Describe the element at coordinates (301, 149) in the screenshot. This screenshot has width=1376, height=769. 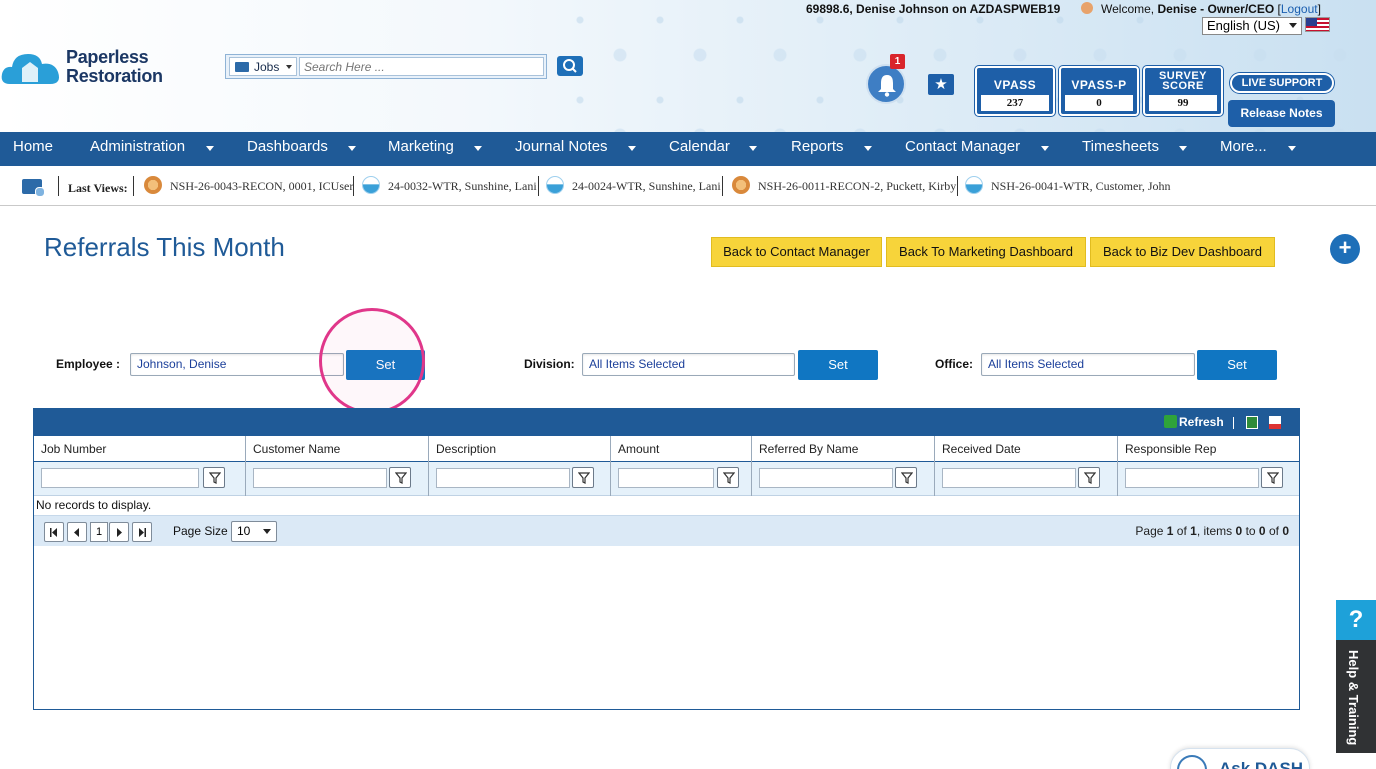
I see `nav-dashboards: Dashboards` at that location.